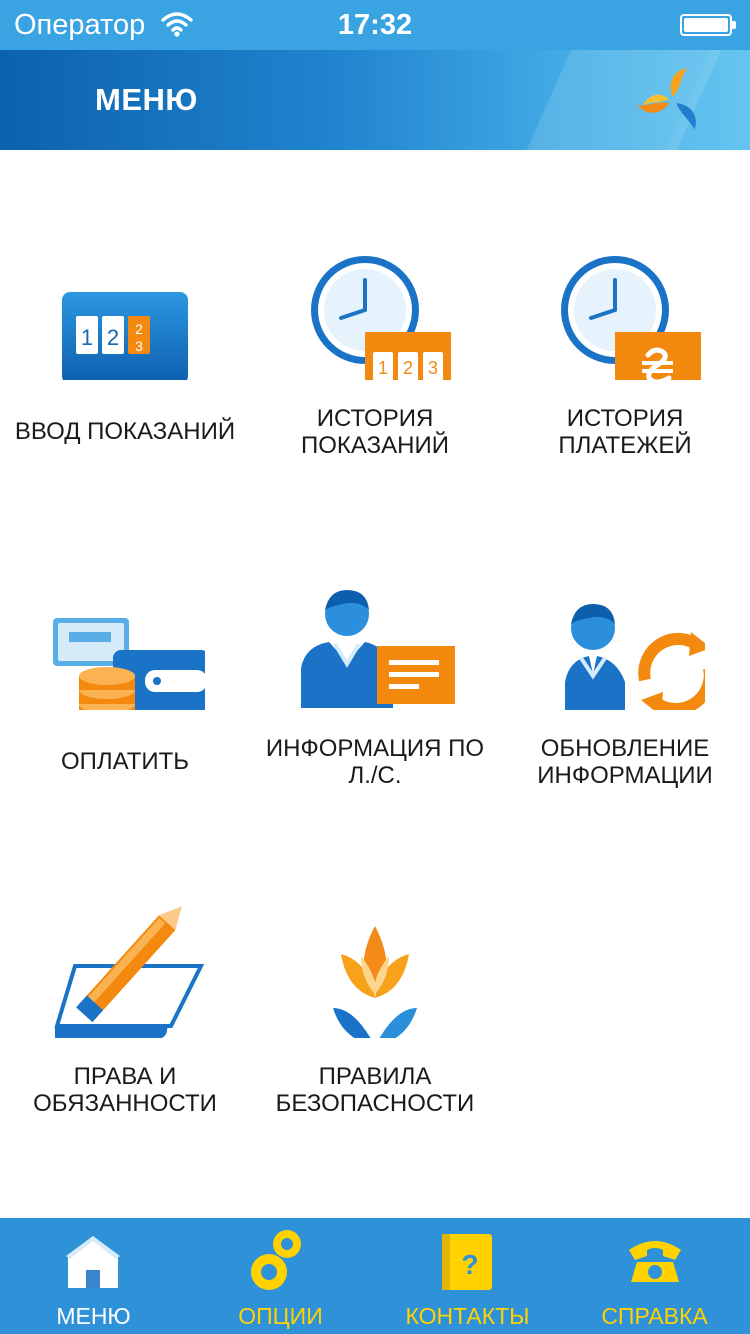  I want to click on clock-counter-icon: 1 2 3, so click(381, 318).